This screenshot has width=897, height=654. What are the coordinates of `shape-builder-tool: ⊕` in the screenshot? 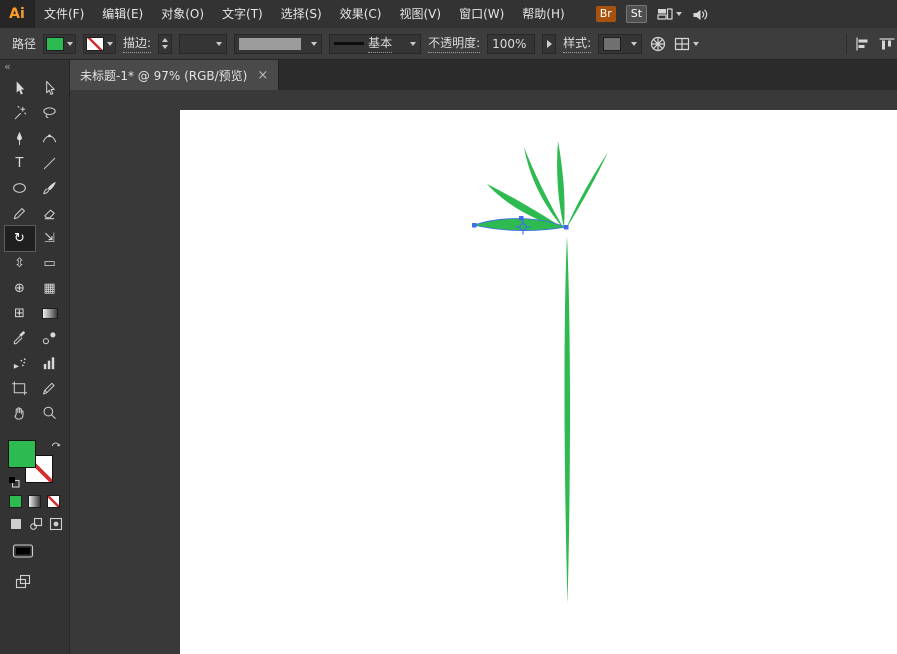 It's located at (20, 288).